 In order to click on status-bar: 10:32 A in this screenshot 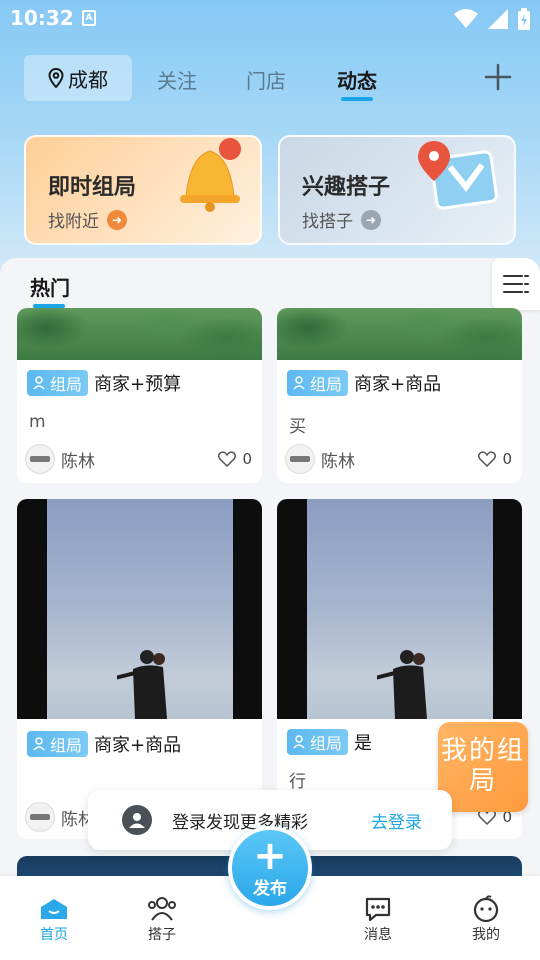, I will do `click(270, 19)`.